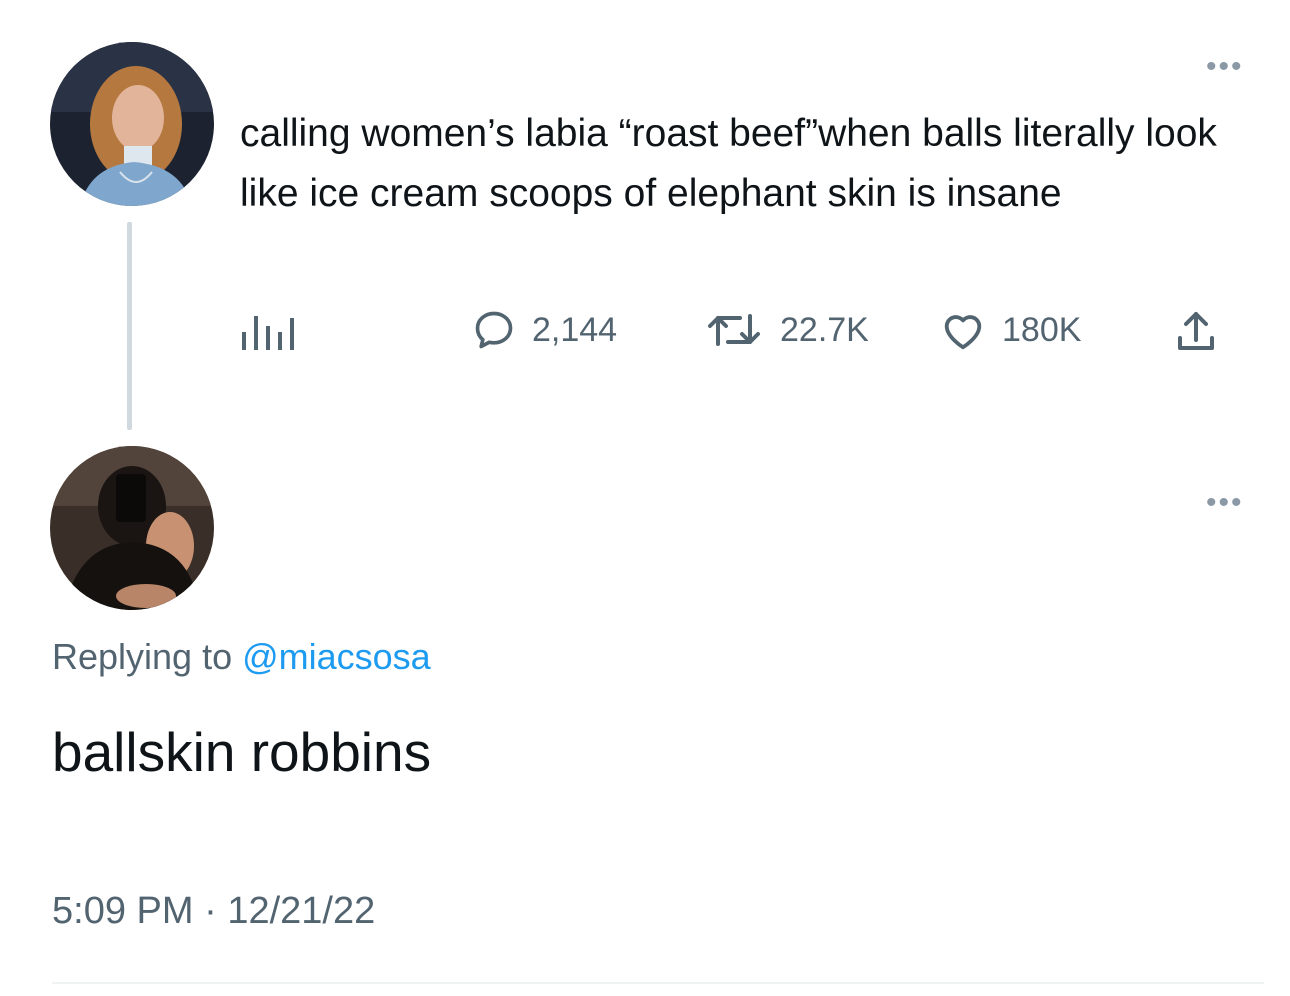  Describe the element at coordinates (1042, 329) in the screenshot. I see `like-count: 180K` at that location.